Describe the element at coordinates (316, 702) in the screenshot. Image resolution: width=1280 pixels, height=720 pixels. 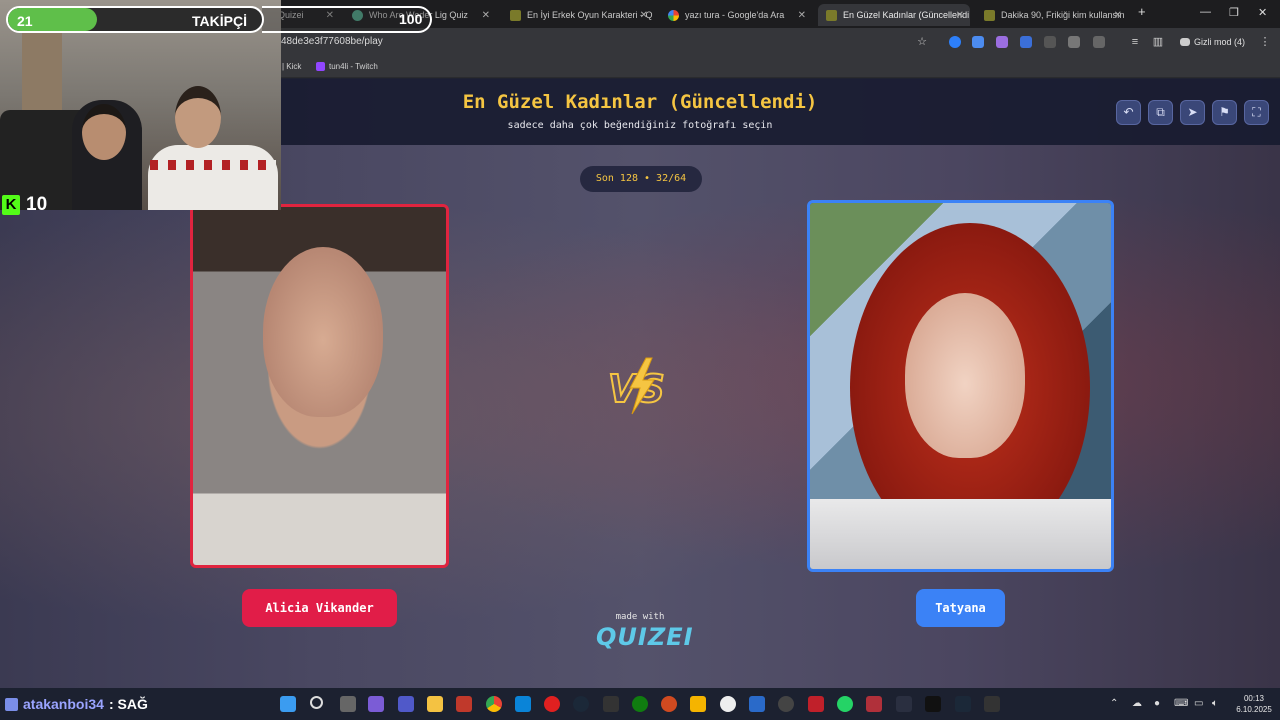
I see `search-icon` at that location.